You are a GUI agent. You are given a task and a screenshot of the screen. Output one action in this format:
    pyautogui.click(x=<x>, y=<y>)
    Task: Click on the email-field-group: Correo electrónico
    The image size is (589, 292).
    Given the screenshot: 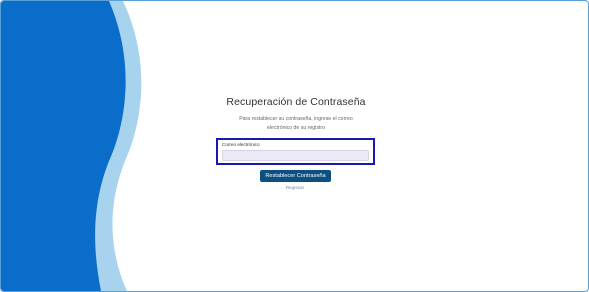 What is the action you would take?
    pyautogui.click(x=295, y=151)
    